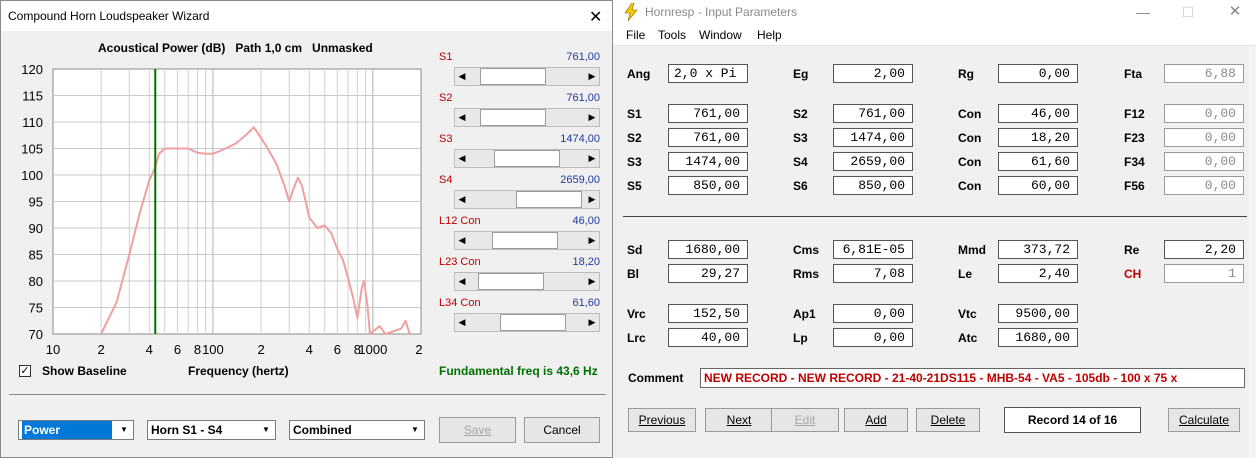  I want to click on mmd-field: 373,72, so click(1038, 249).